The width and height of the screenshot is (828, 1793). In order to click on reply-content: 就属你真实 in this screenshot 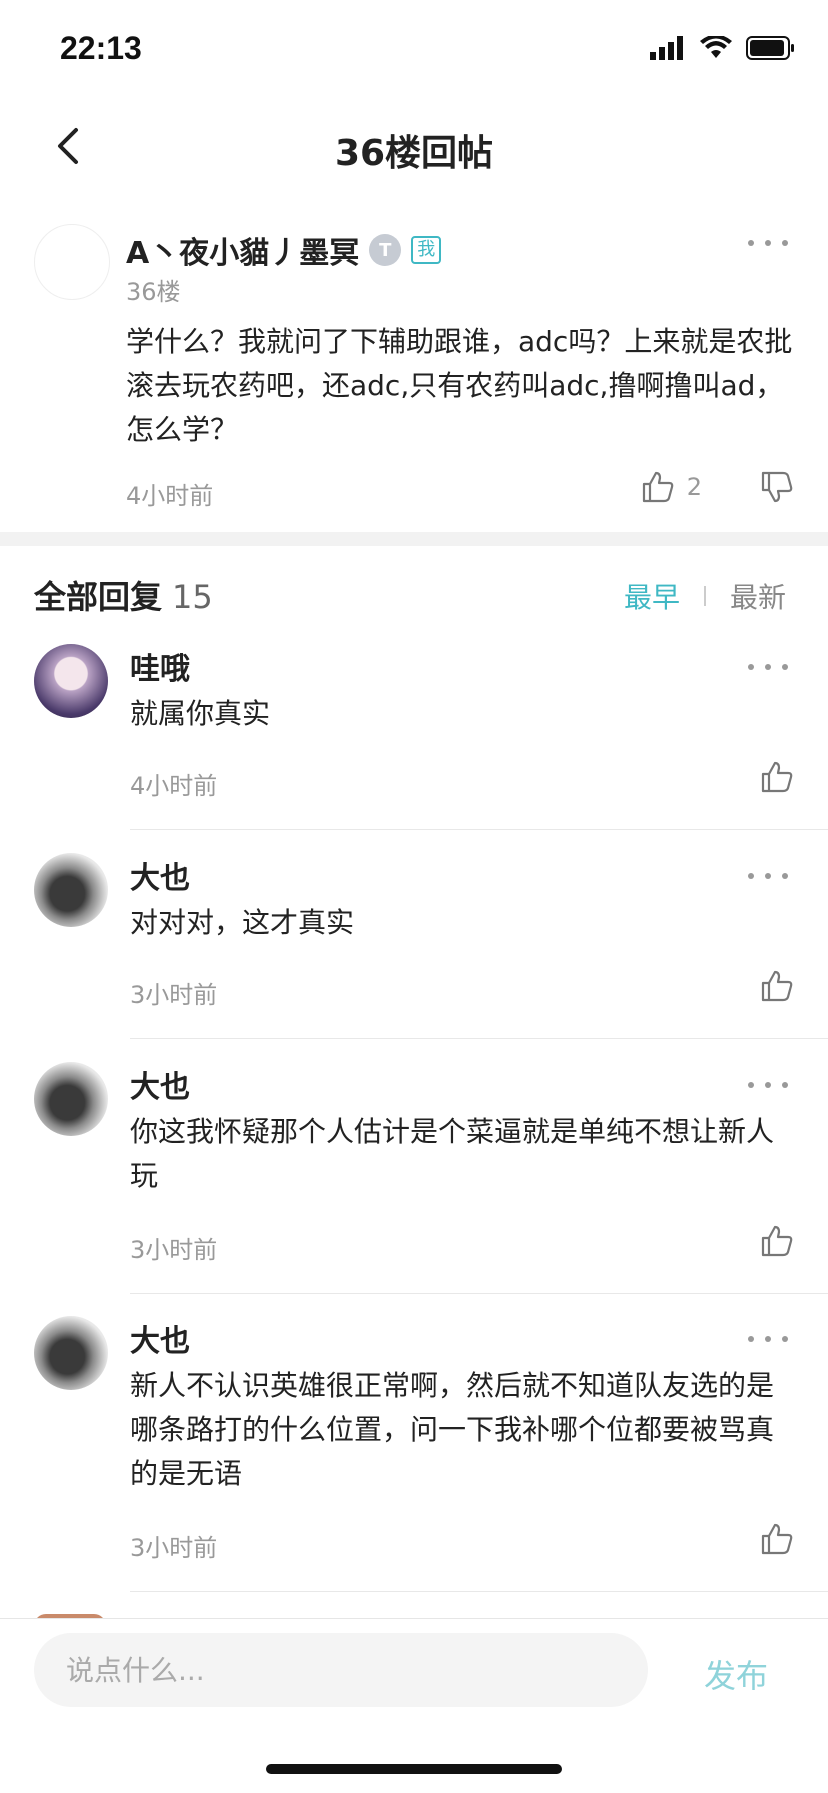, I will do `click(200, 713)`.